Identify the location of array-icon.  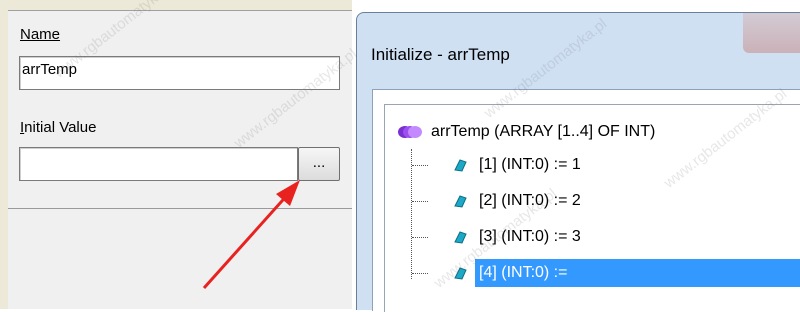
(410, 132).